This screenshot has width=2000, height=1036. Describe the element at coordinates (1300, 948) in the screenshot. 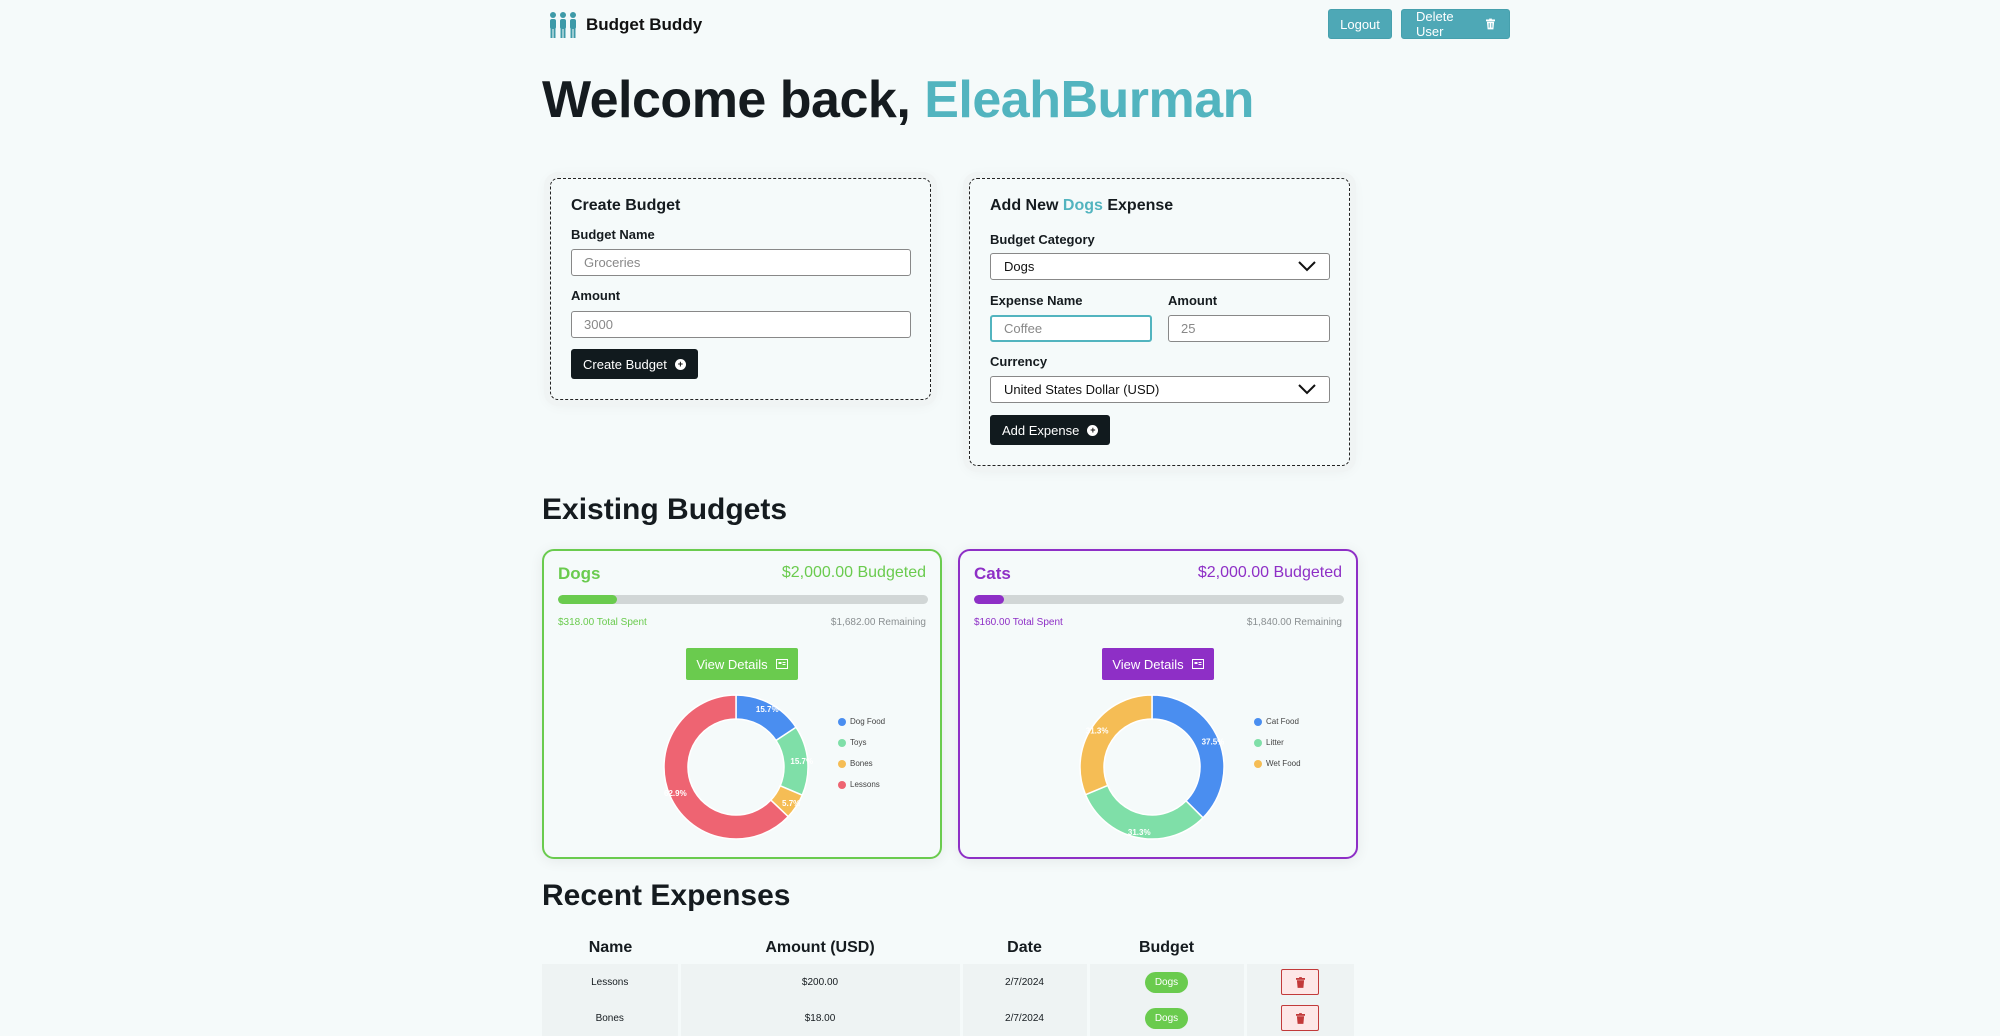

I see `column-header-actions` at that location.